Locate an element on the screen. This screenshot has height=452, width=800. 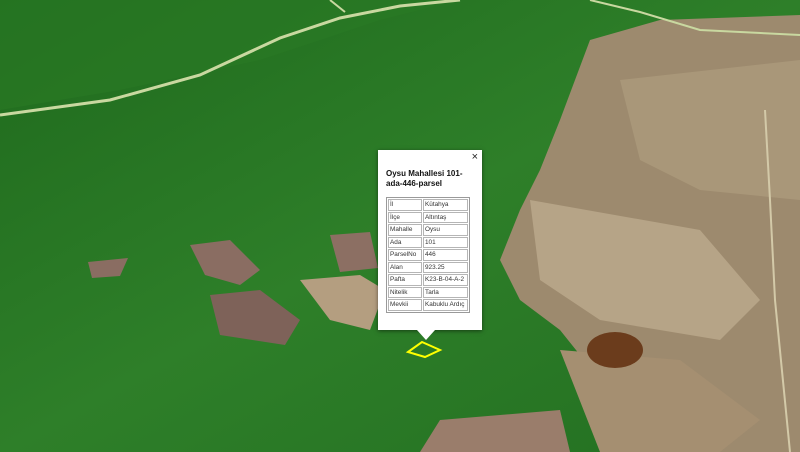
table-row: Nitelik Tarla is located at coordinates (428, 292).